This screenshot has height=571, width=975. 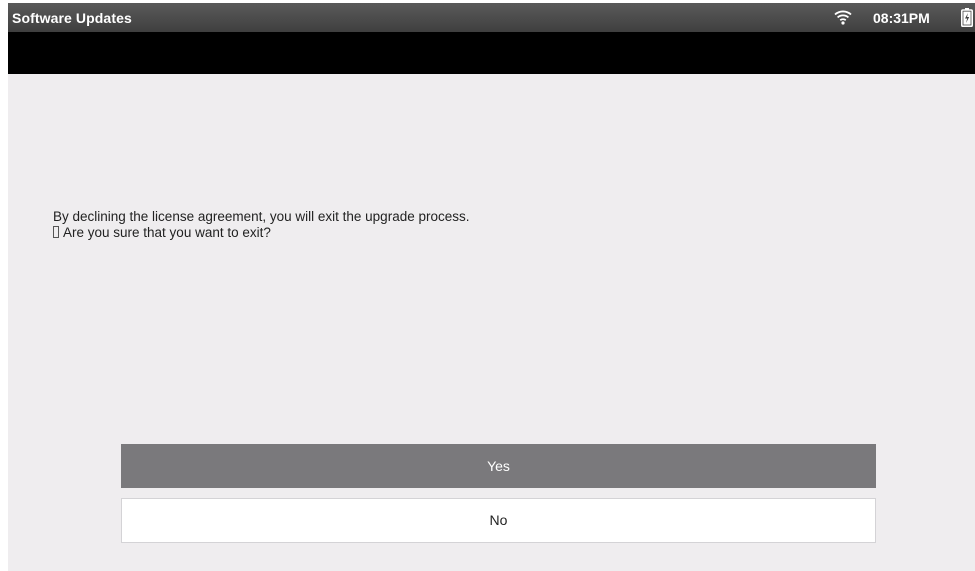 I want to click on message-line-2-row: Are you sure that you want to exit?, so click(x=261, y=233).